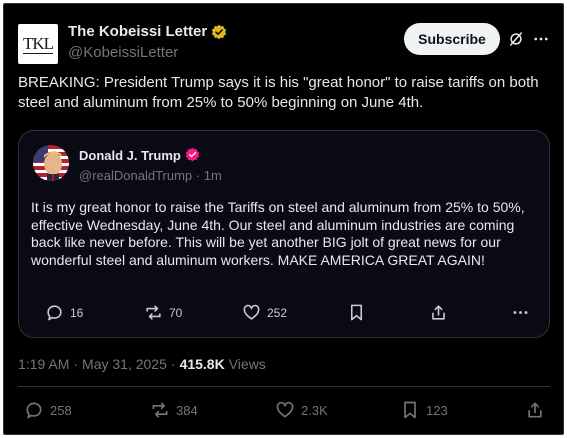 The width and height of the screenshot is (567, 438). Describe the element at coordinates (187, 410) in the screenshot. I see `repost-count: 384` at that location.